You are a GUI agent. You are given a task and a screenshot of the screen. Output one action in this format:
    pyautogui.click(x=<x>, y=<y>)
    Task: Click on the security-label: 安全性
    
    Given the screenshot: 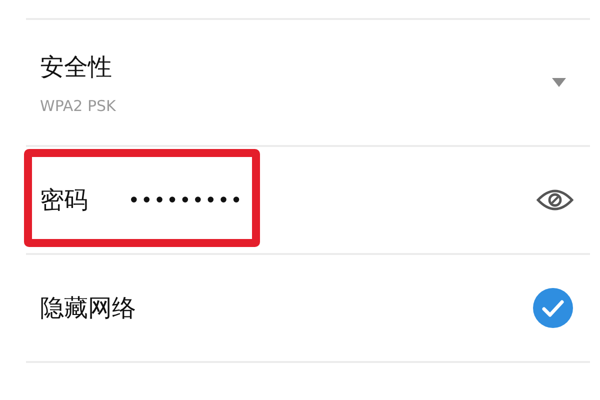 What is the action you would take?
    pyautogui.click(x=76, y=67)
    